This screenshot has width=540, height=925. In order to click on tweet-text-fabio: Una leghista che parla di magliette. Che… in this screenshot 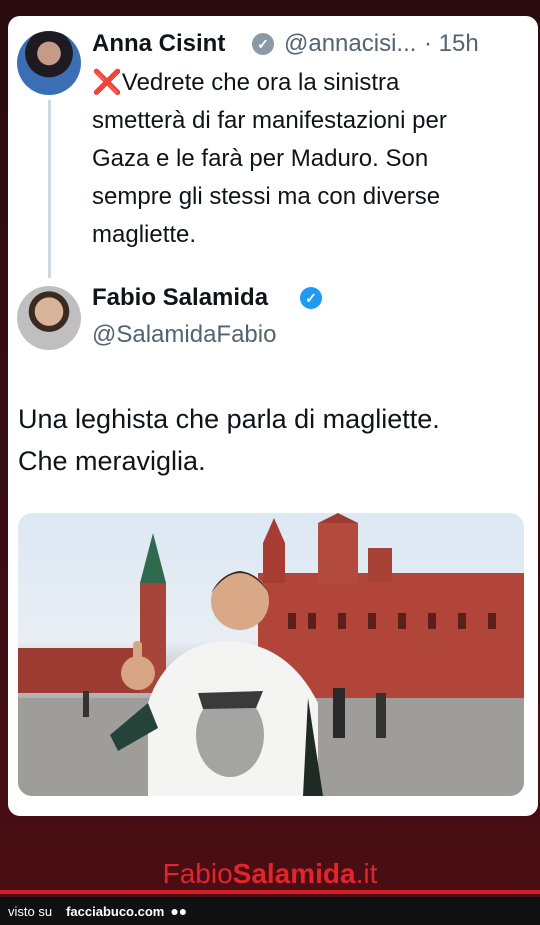, I will do `click(271, 440)`.